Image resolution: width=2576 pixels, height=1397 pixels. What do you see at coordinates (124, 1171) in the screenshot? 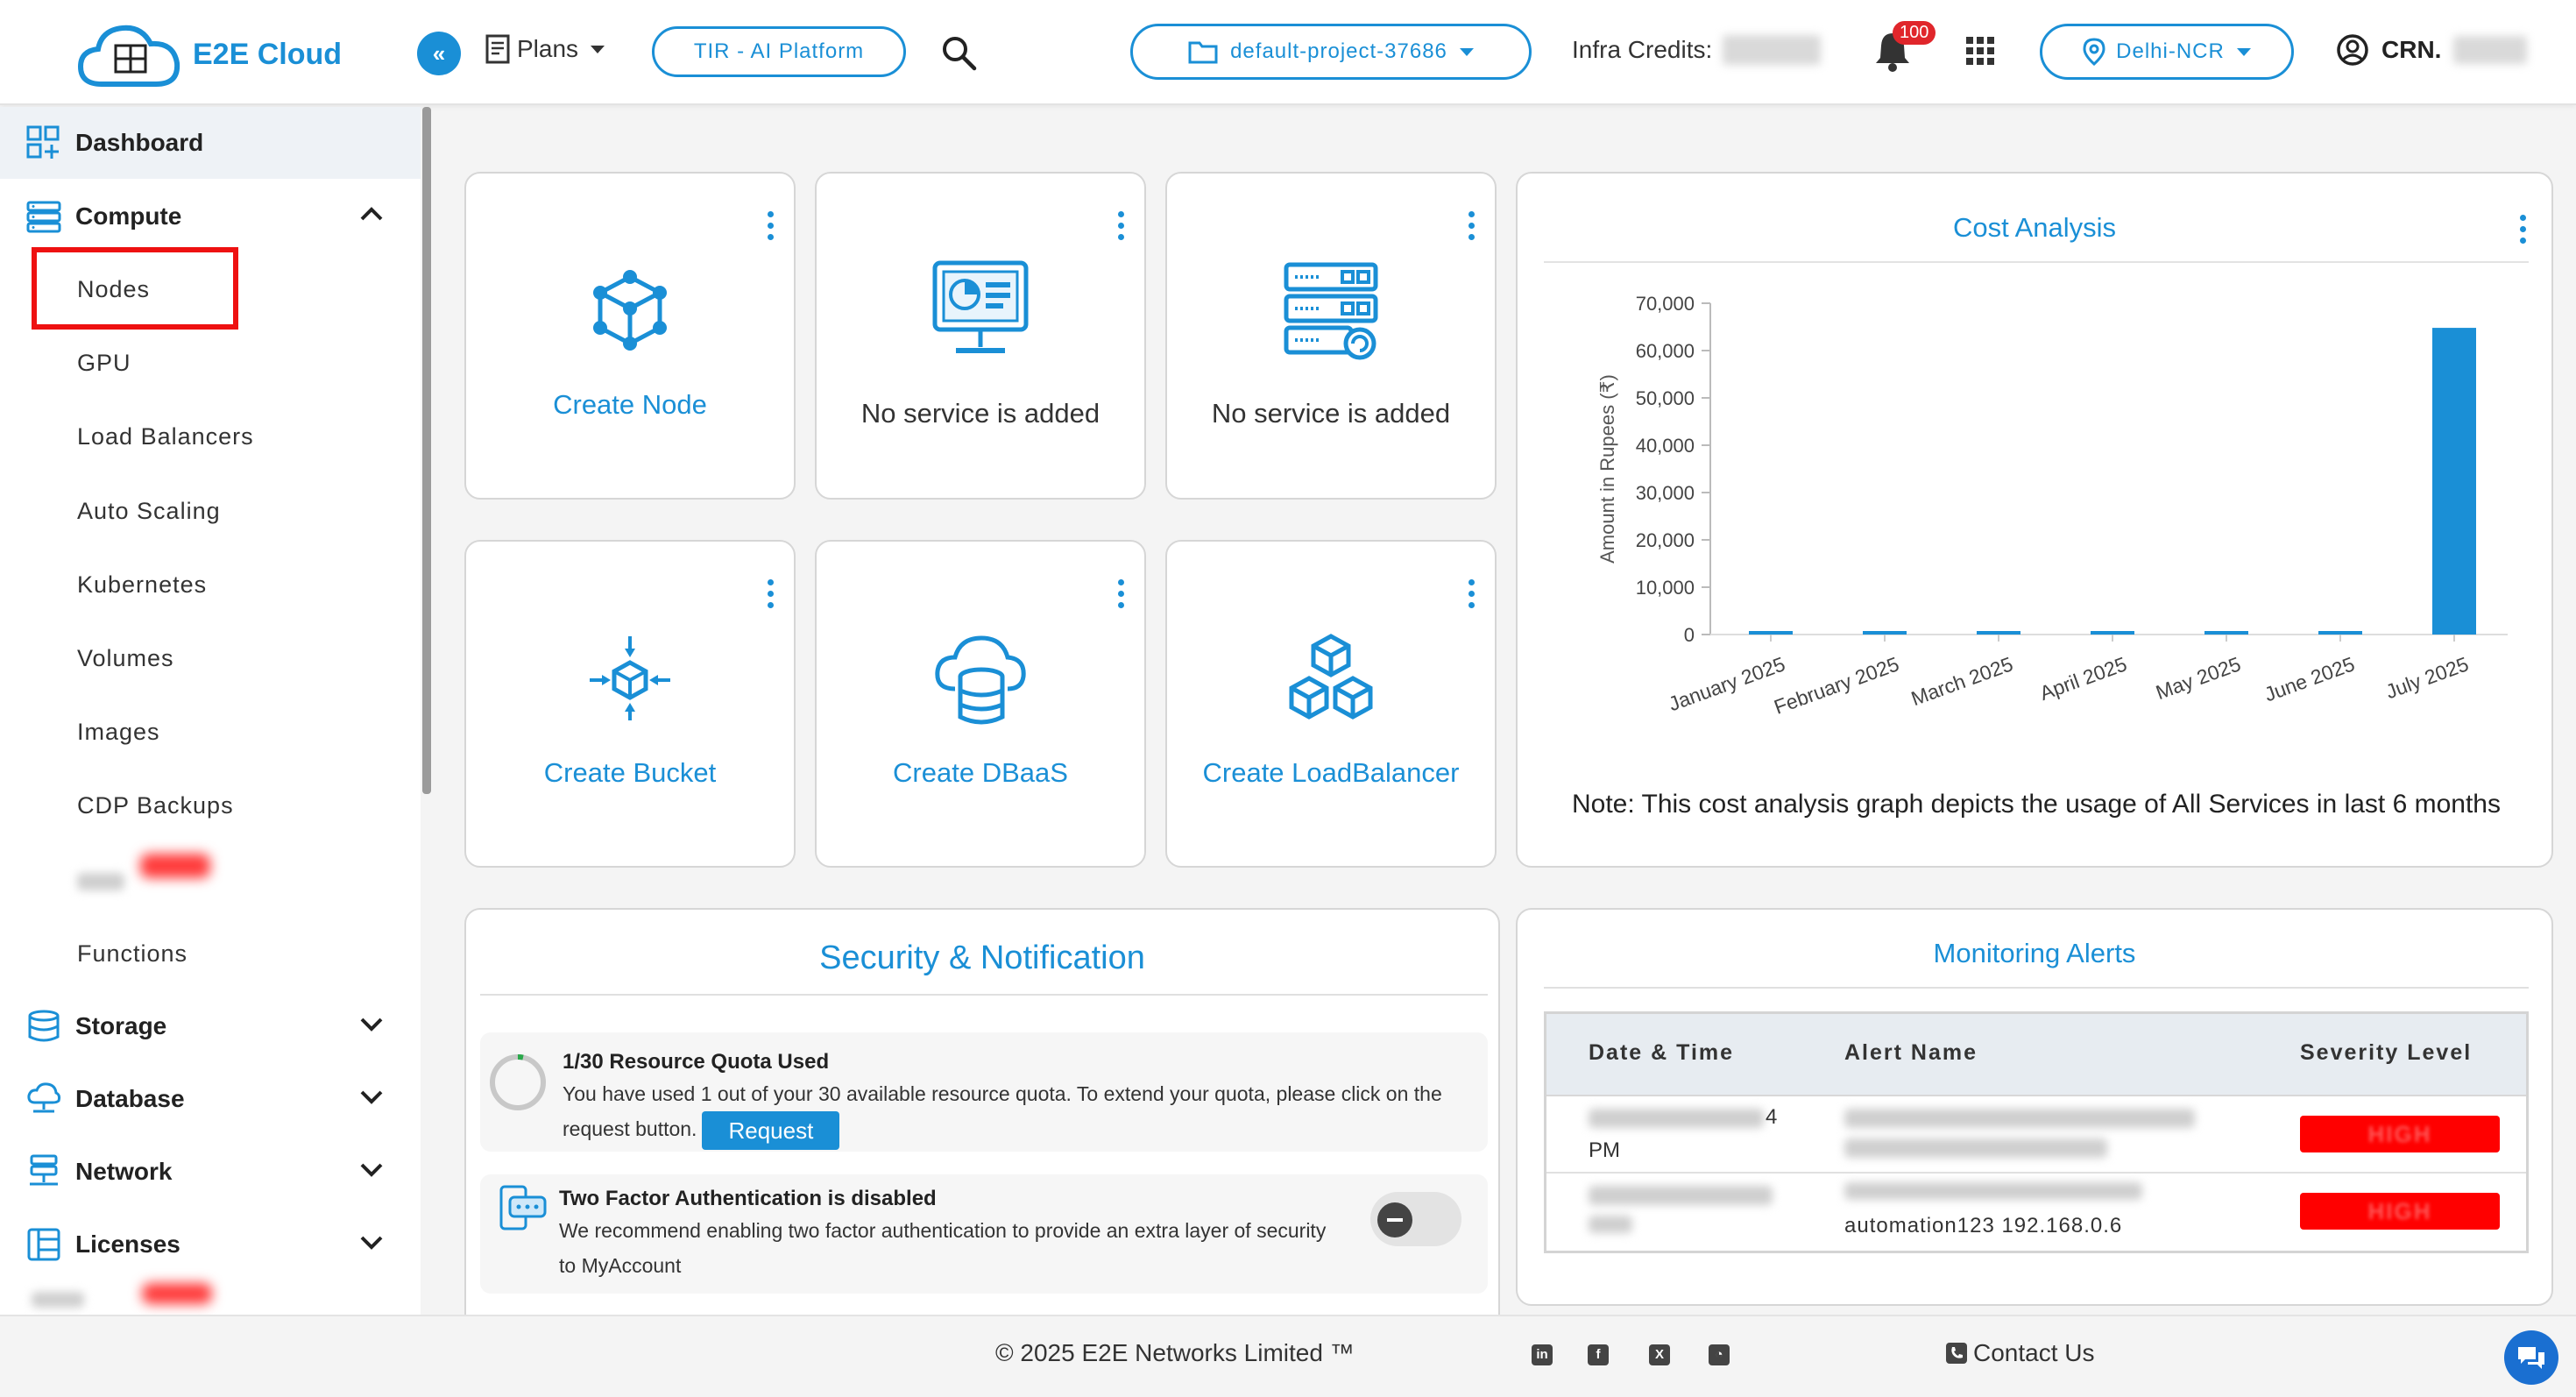
I see `sidebar-item-label: Network` at bounding box center [124, 1171].